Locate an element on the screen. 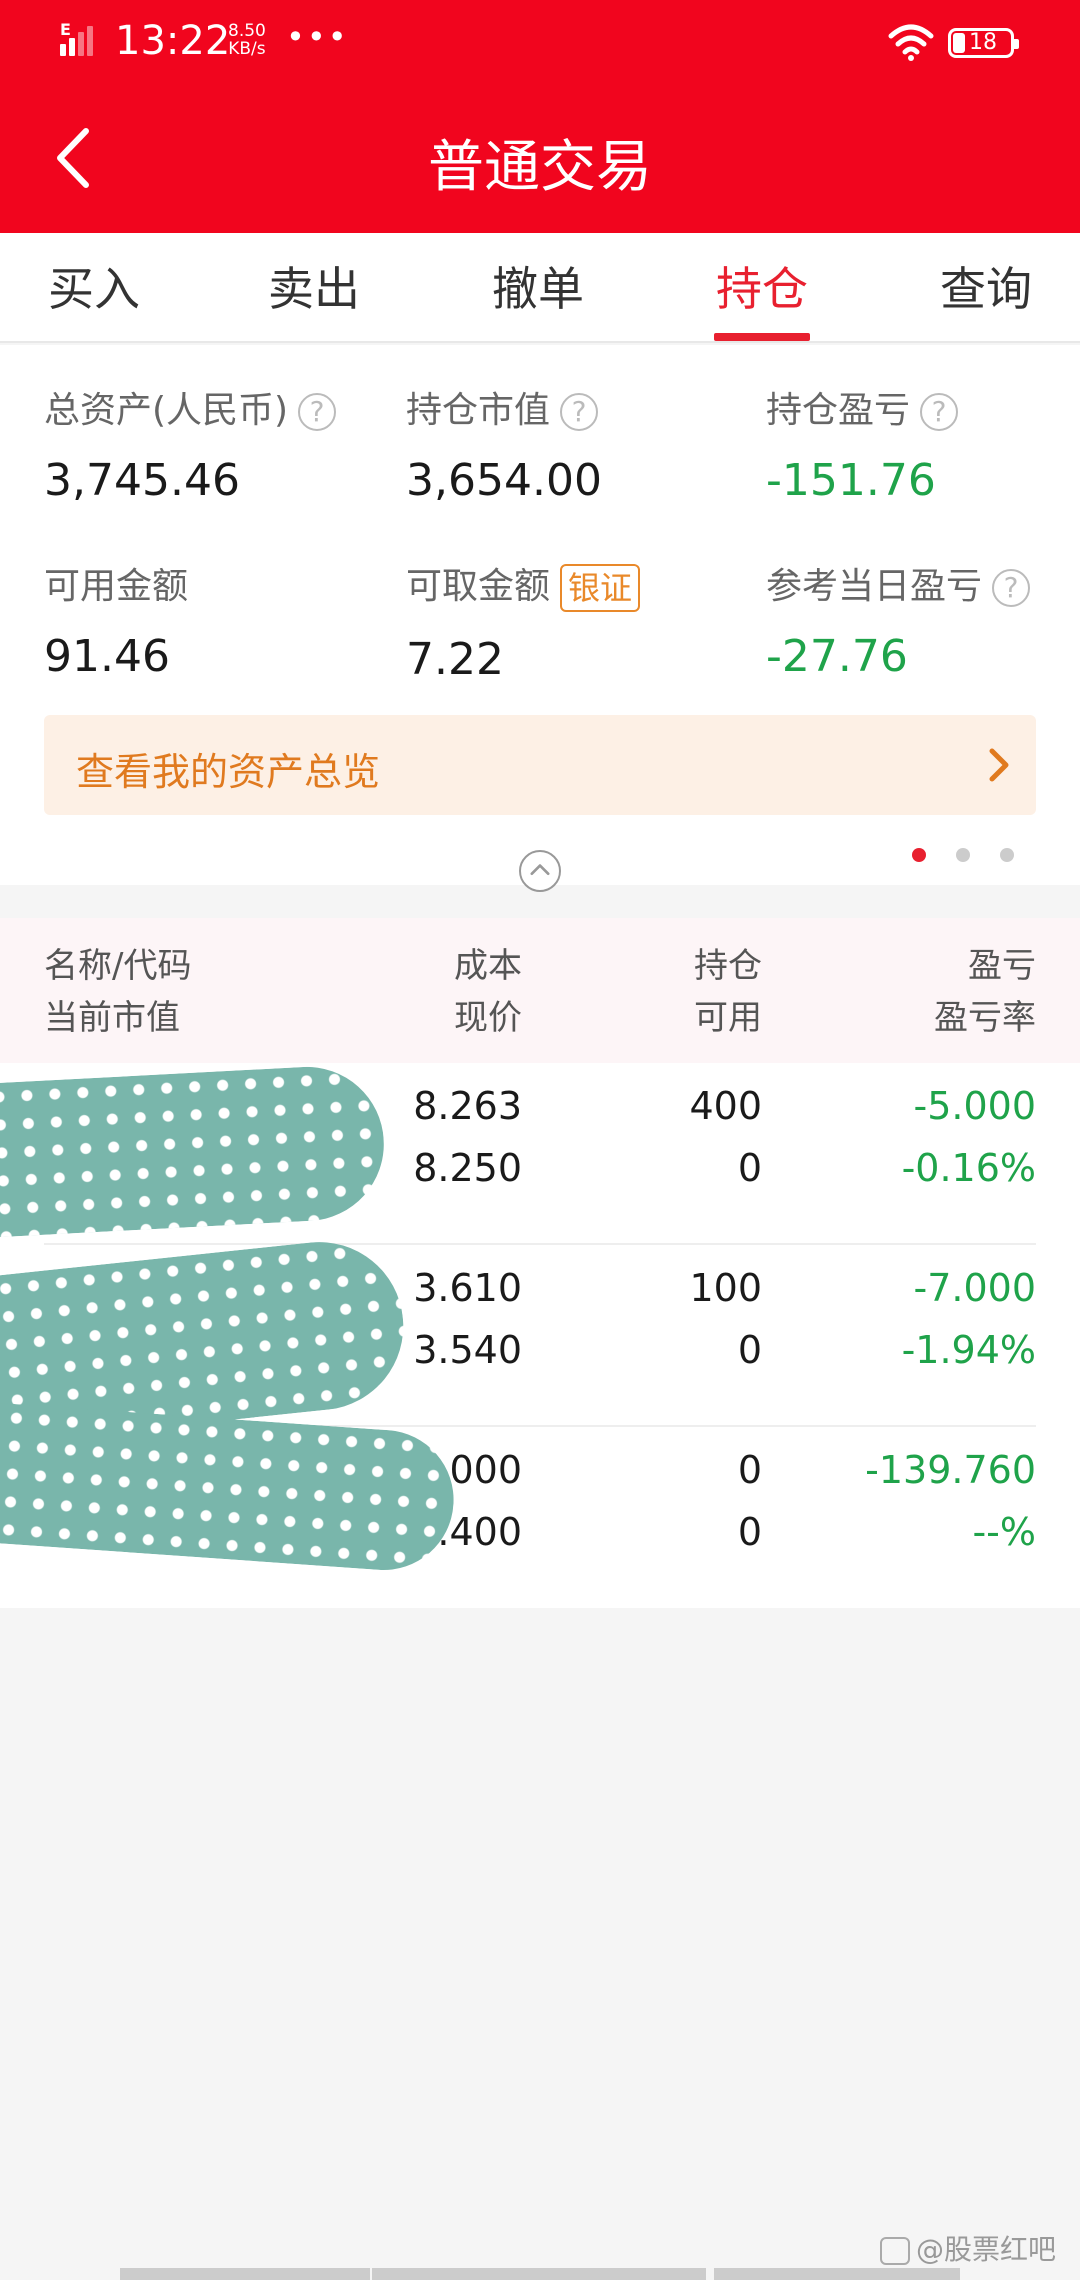 Image resolution: width=1080 pixels, height=2280 pixels. bank-transfer-badge: 银证 is located at coordinates (600, 588).